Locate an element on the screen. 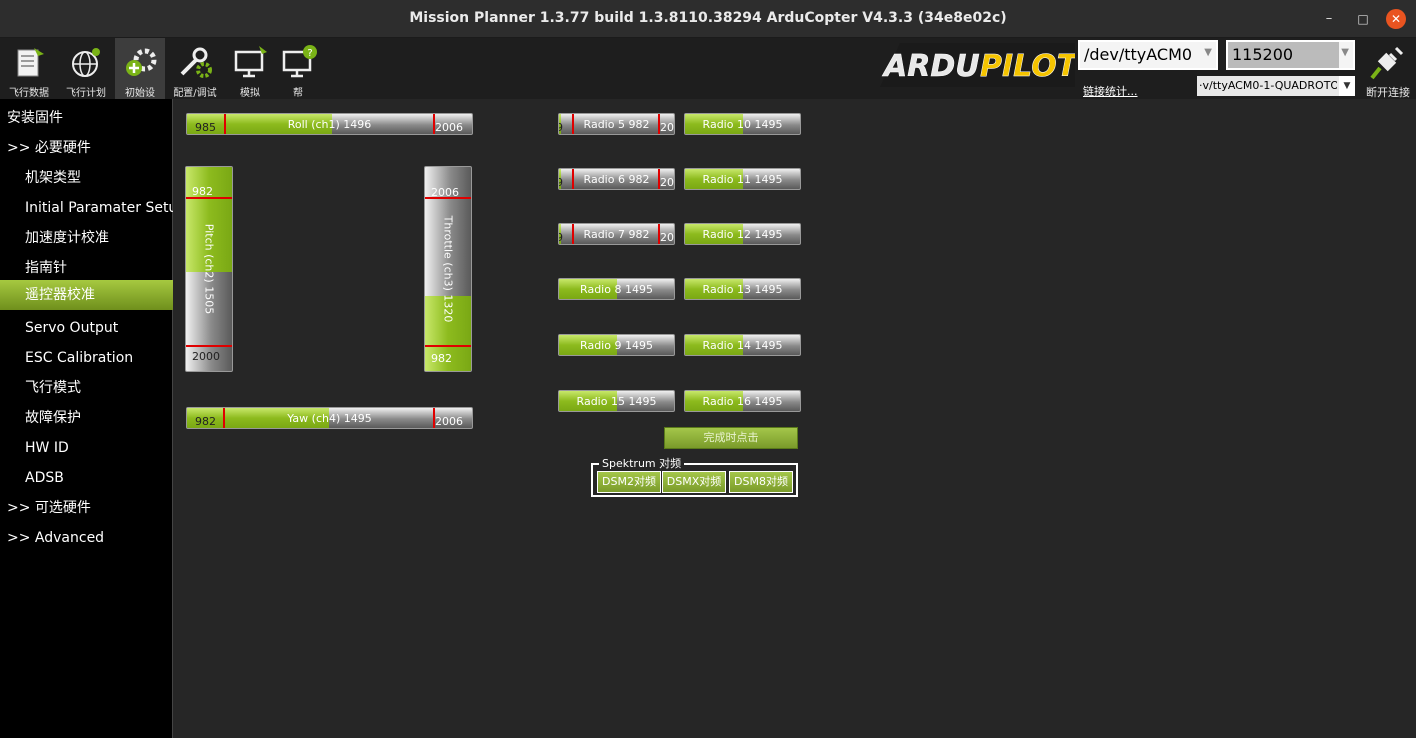 This screenshot has width=1416, height=738. pitch-max-value: 2000 is located at coordinates (206, 356).